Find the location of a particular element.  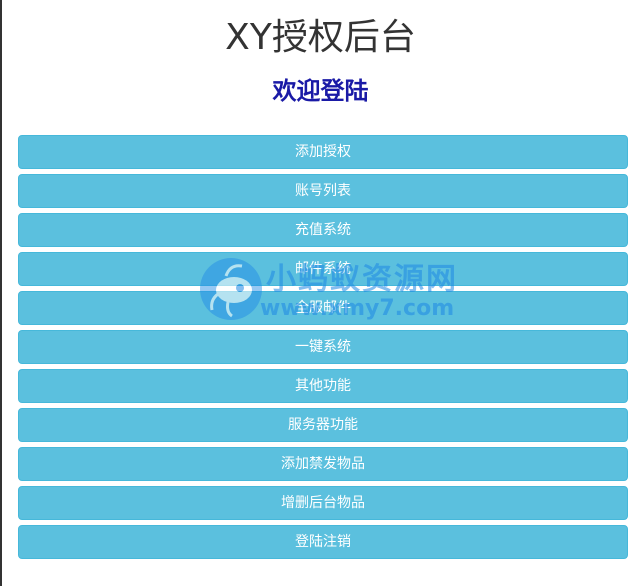

server-functions-button: 服务器功能 is located at coordinates (323, 425).